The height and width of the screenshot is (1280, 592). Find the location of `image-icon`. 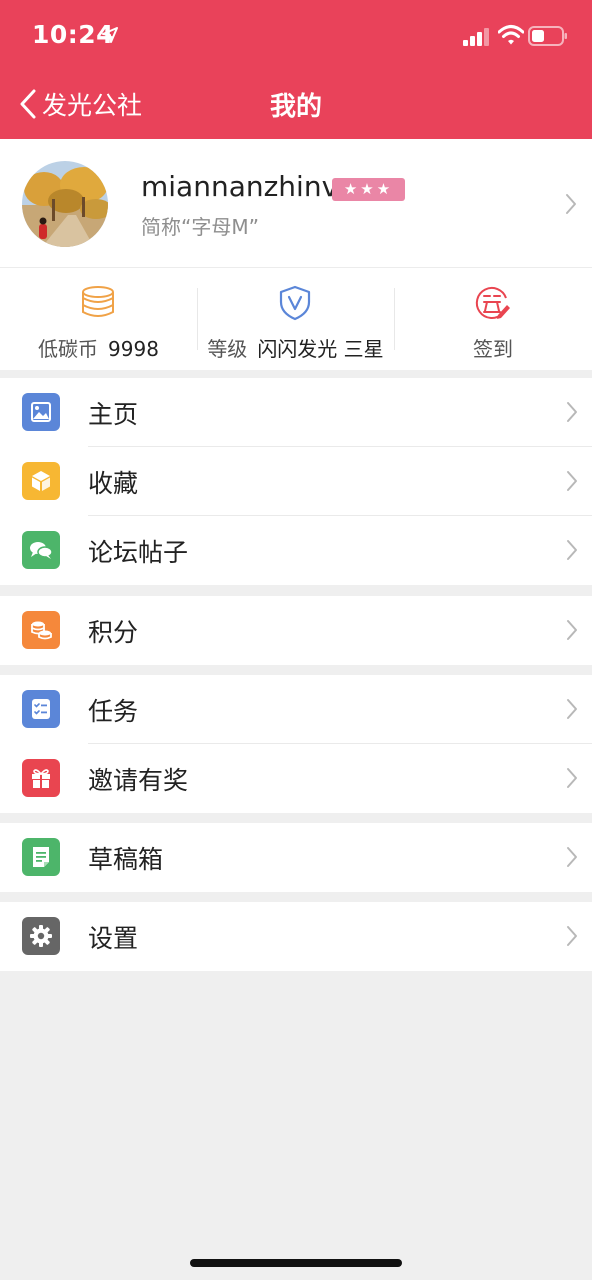

image-icon is located at coordinates (41, 412).